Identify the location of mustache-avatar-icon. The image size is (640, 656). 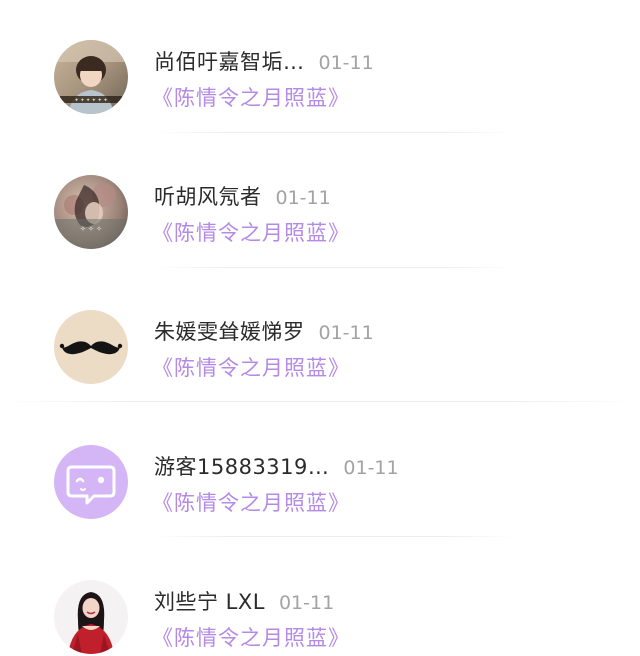
(91, 347).